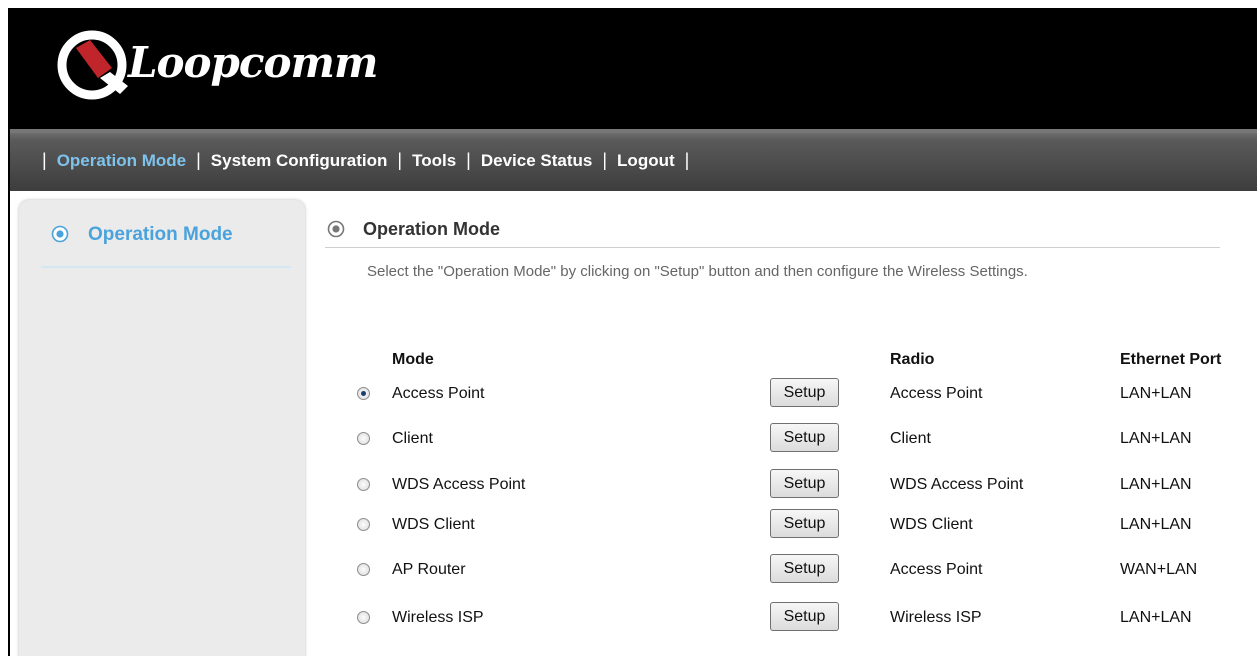 This screenshot has width=1257, height=656. I want to click on mode-name: WDS Client, so click(433, 524).